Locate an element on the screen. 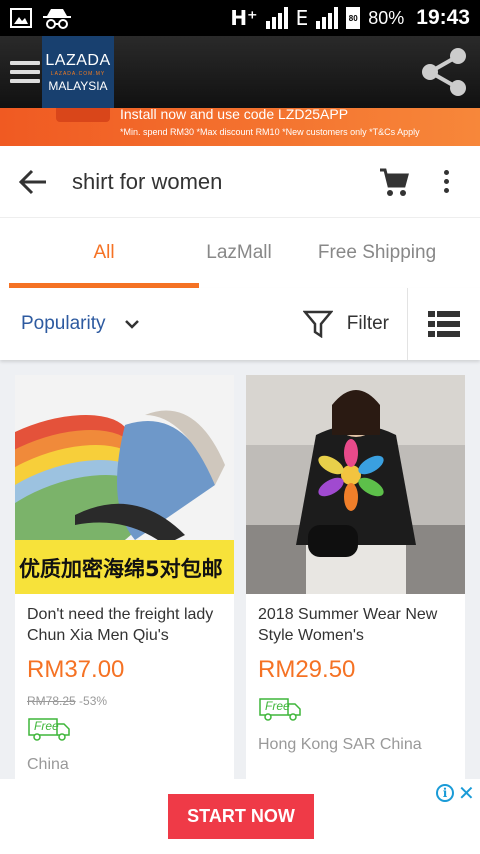 Image resolution: width=480 pixels, height=854 pixels. product-original-price-row: RM78.25 -53% is located at coordinates (124, 701).